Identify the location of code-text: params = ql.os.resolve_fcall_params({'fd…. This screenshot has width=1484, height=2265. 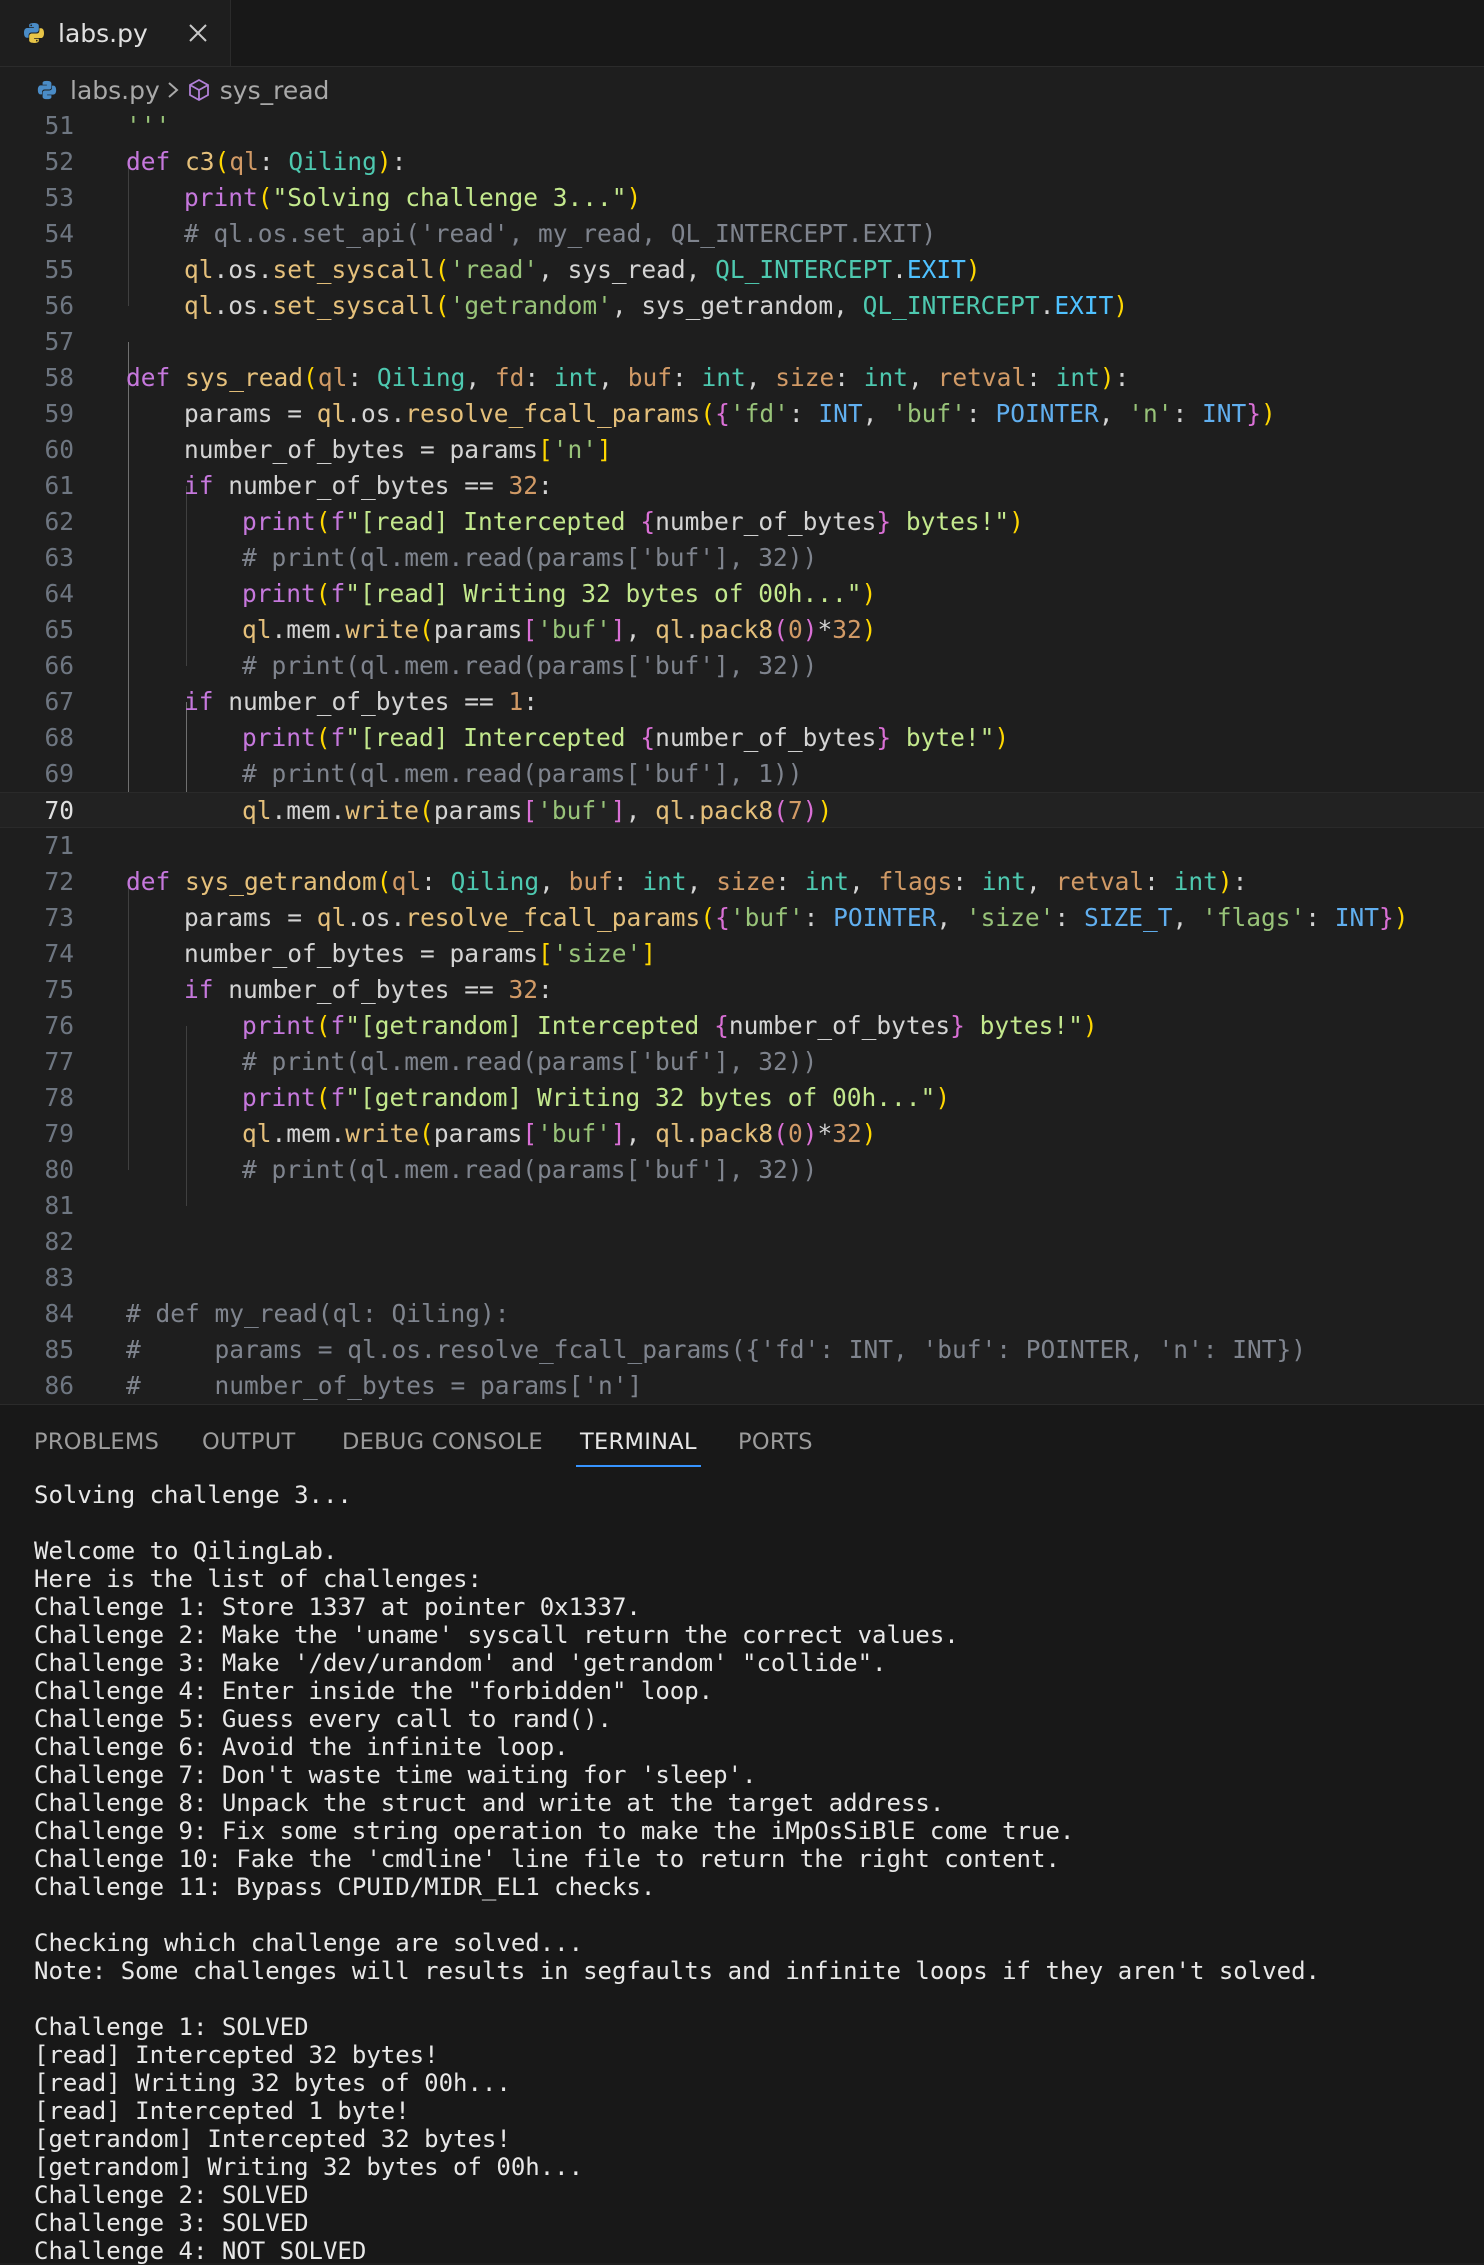
(730, 413).